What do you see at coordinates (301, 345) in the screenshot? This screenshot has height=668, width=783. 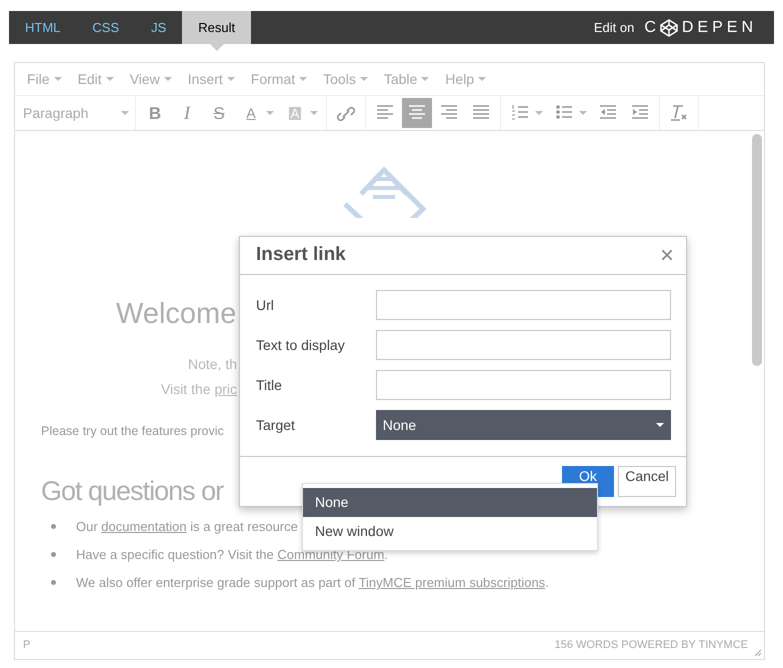 I see `field-label: Text to display` at bounding box center [301, 345].